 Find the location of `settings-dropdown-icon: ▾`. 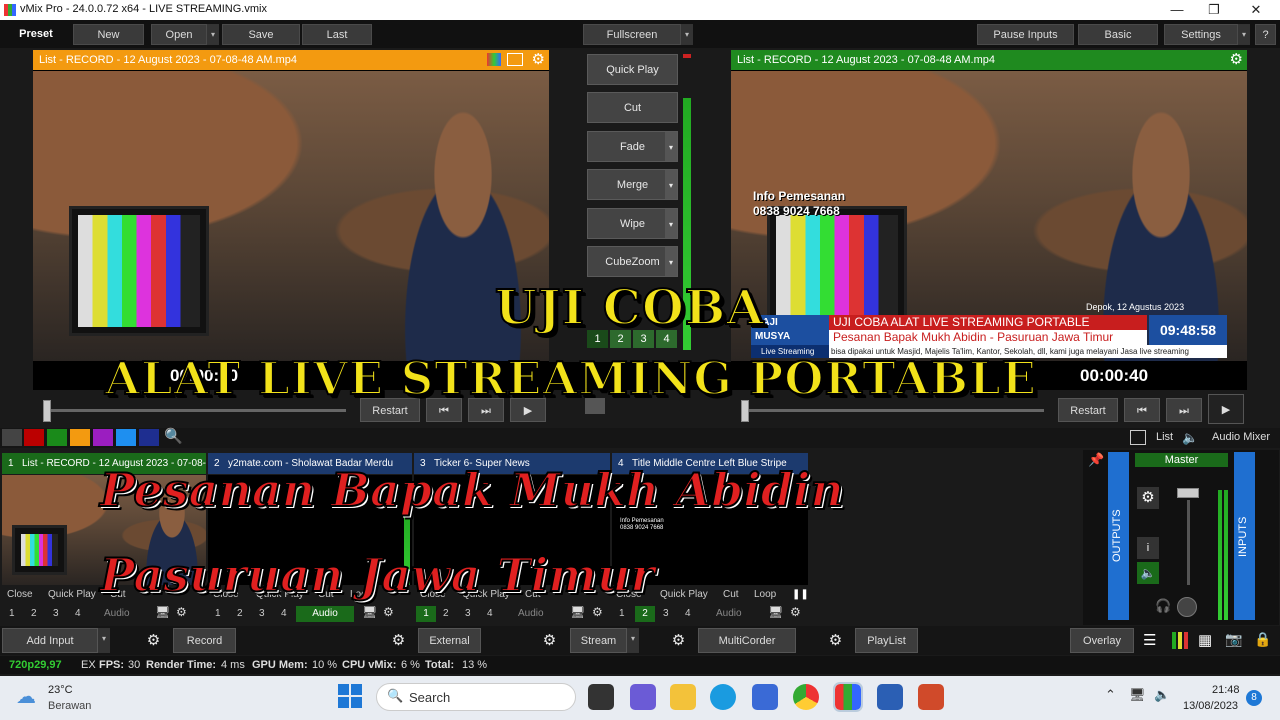

settings-dropdown-icon: ▾ is located at coordinates (1244, 34).